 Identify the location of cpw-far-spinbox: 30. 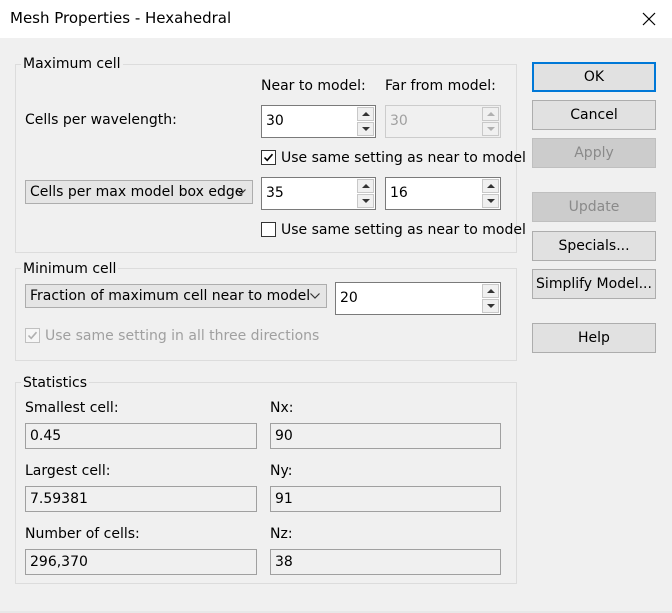
(443, 121).